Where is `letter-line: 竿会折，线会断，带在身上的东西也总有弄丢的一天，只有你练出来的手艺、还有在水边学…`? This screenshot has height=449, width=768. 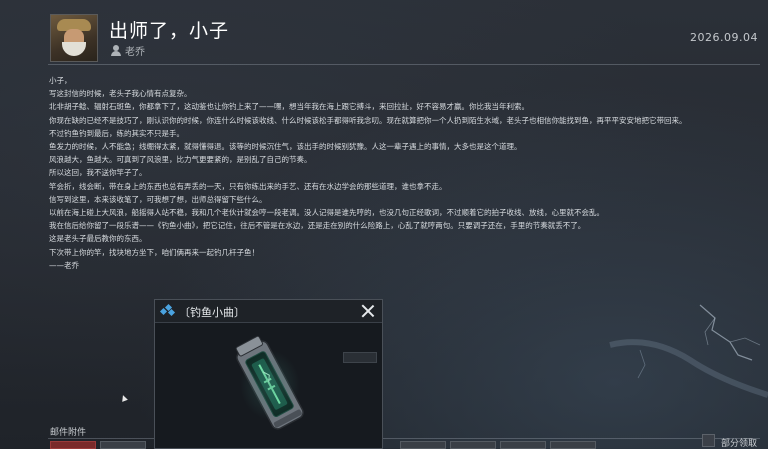 letter-line: 竿会折，线会断，带在身上的东西也总有弄丢的一天，只有你练出来的手艺、还有在水边学… is located at coordinates (248, 186).